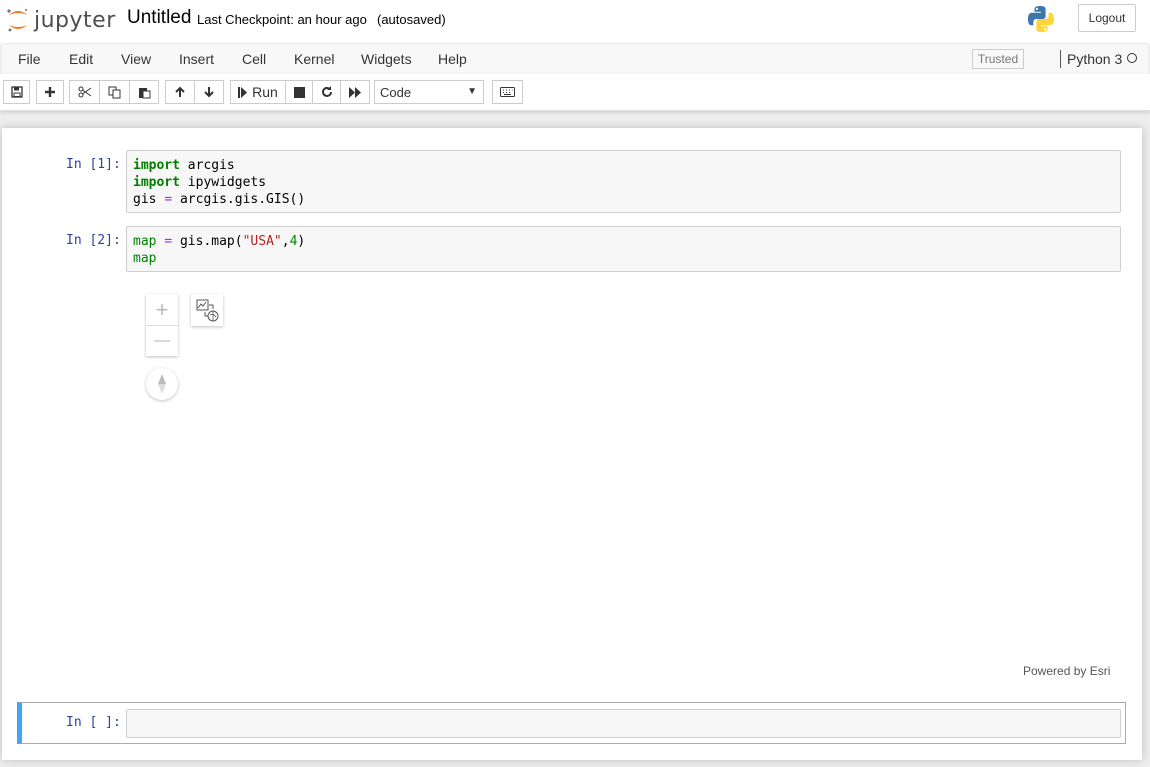  I want to click on paste-icon, so click(144, 92).